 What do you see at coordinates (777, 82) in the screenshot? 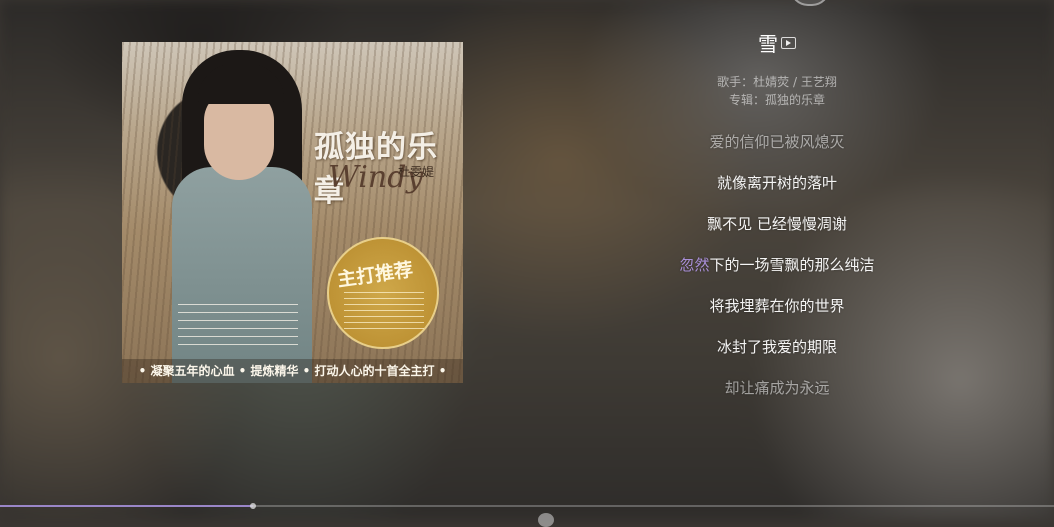
I see `song-artist: 歌手：杜婧荧 / 王艺翔` at bounding box center [777, 82].